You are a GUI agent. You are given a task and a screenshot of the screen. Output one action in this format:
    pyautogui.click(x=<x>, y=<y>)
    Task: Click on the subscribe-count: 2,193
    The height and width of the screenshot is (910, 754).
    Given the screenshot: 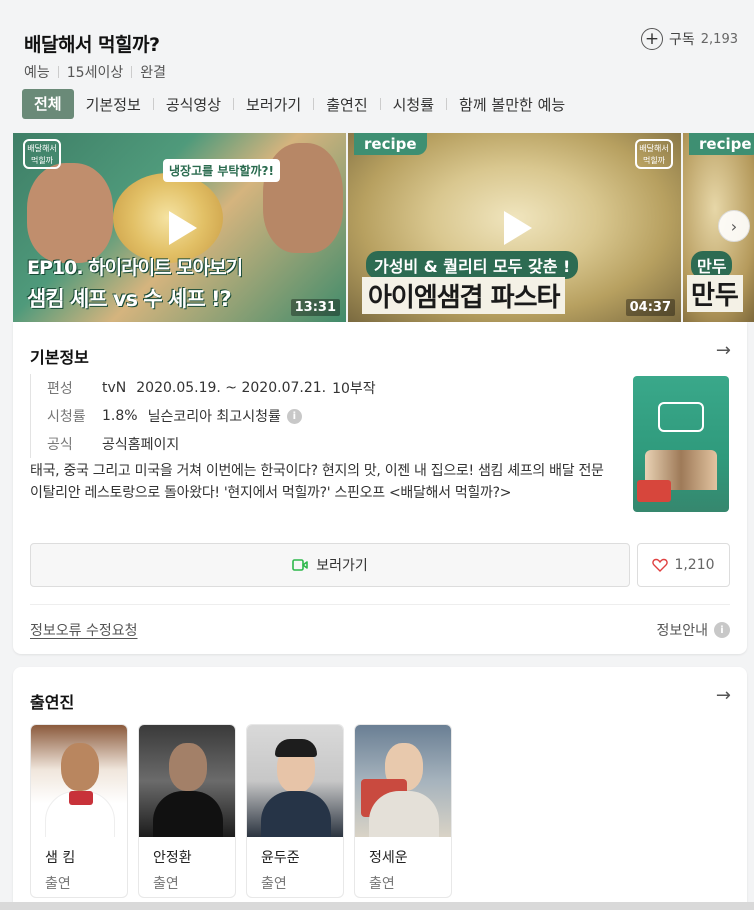 What is the action you would take?
    pyautogui.click(x=719, y=39)
    